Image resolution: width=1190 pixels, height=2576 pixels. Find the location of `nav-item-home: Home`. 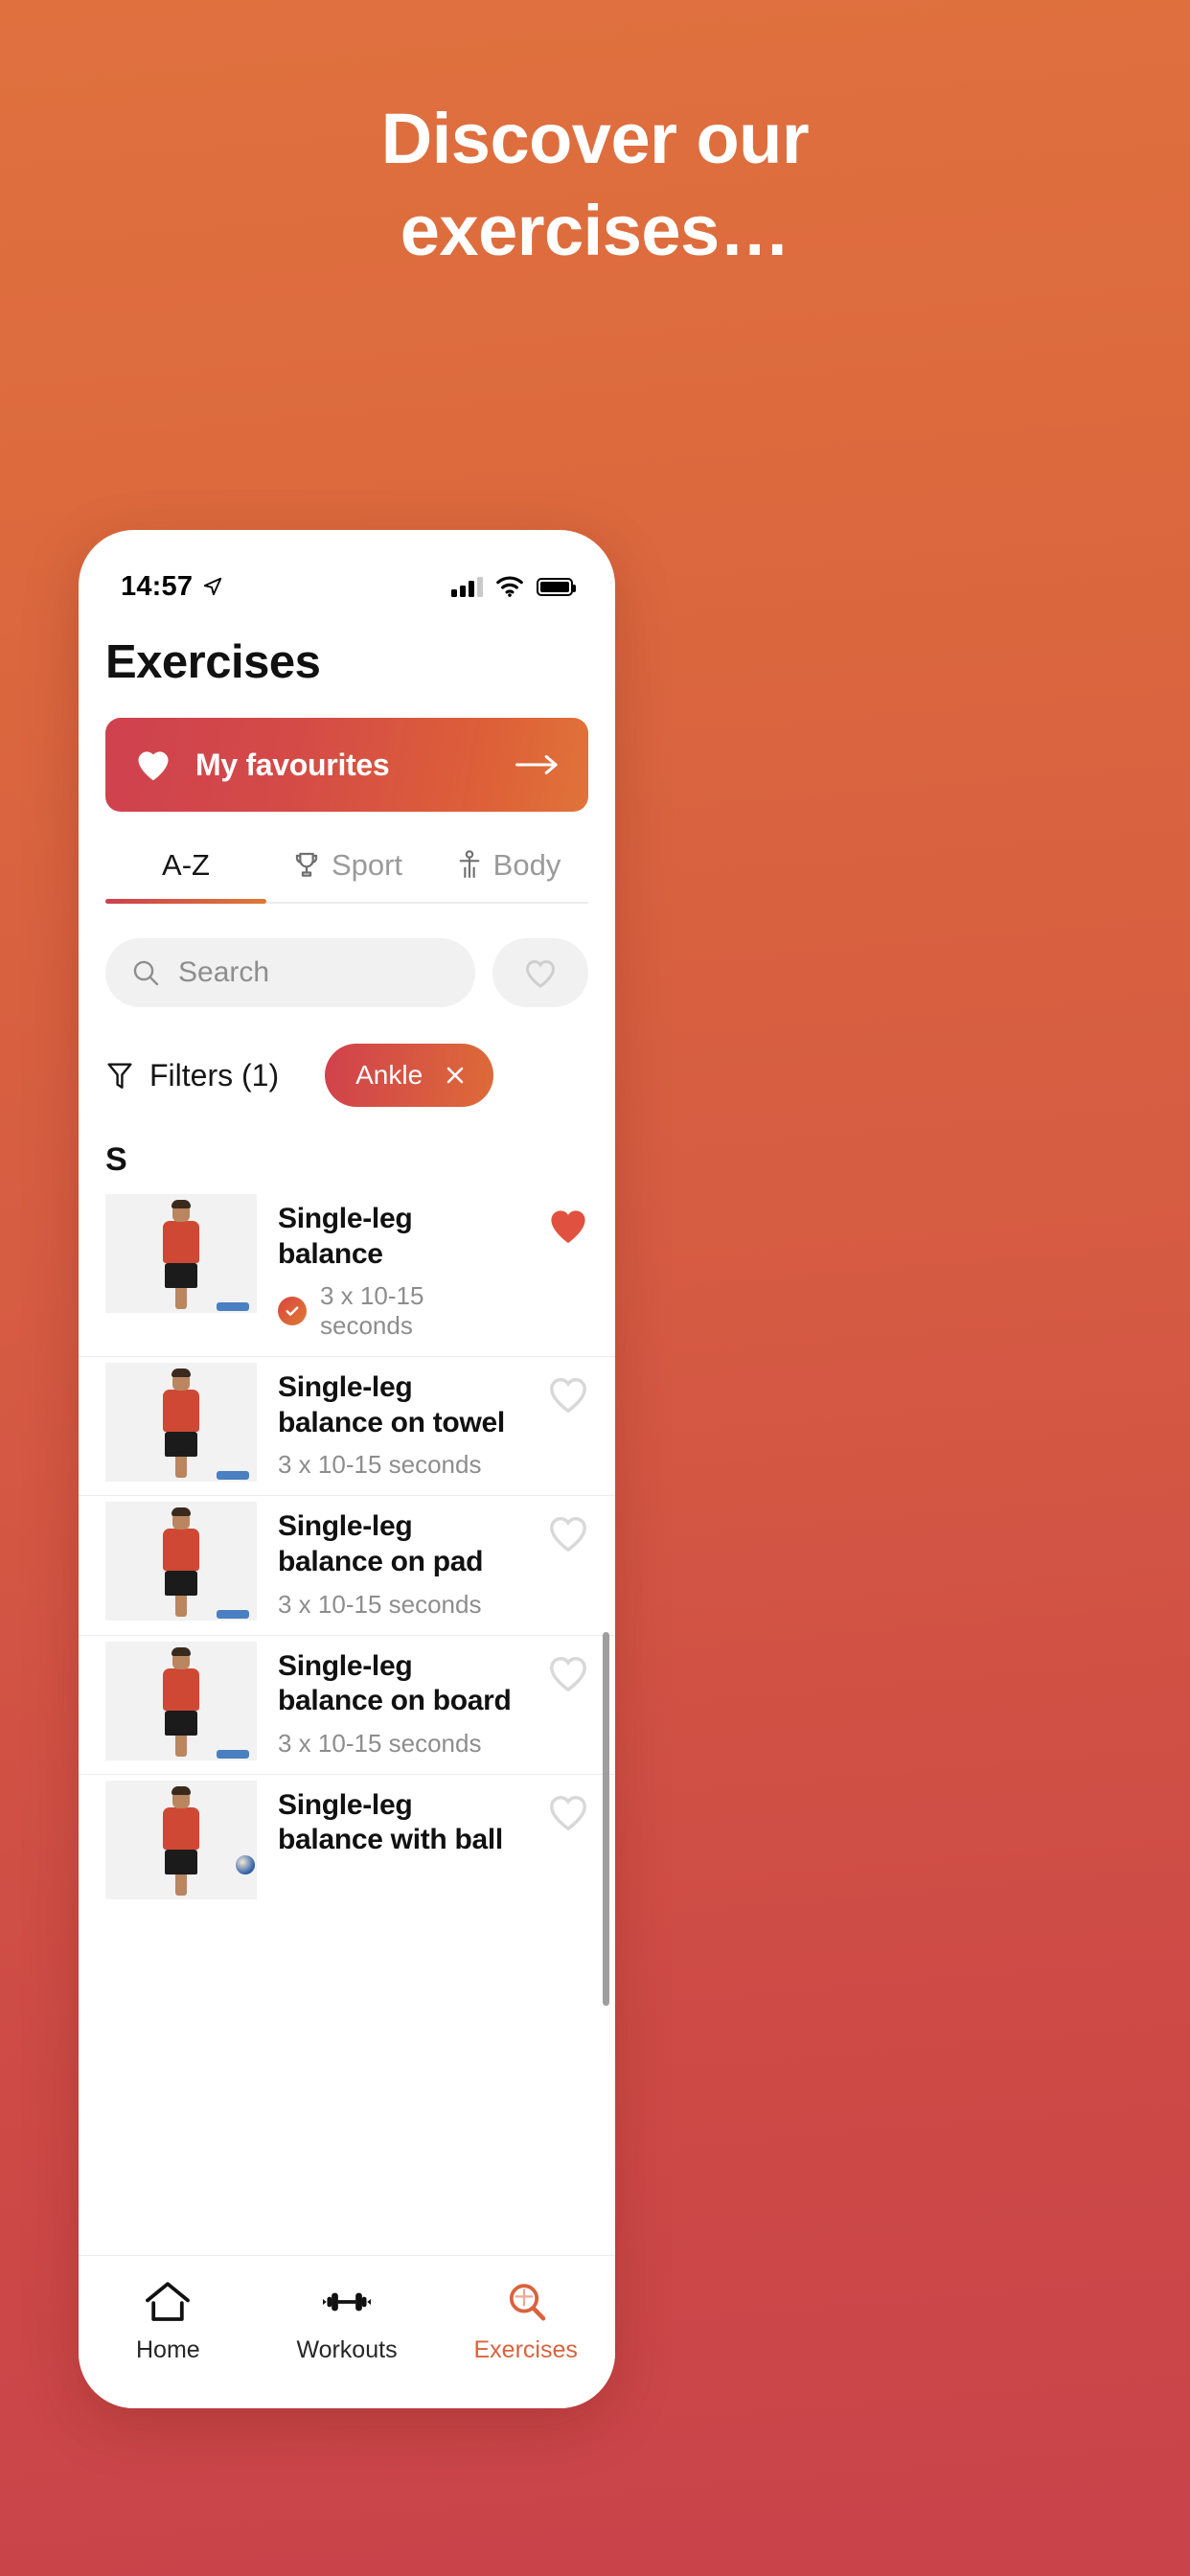

nav-item-home: Home is located at coordinates (168, 2321).